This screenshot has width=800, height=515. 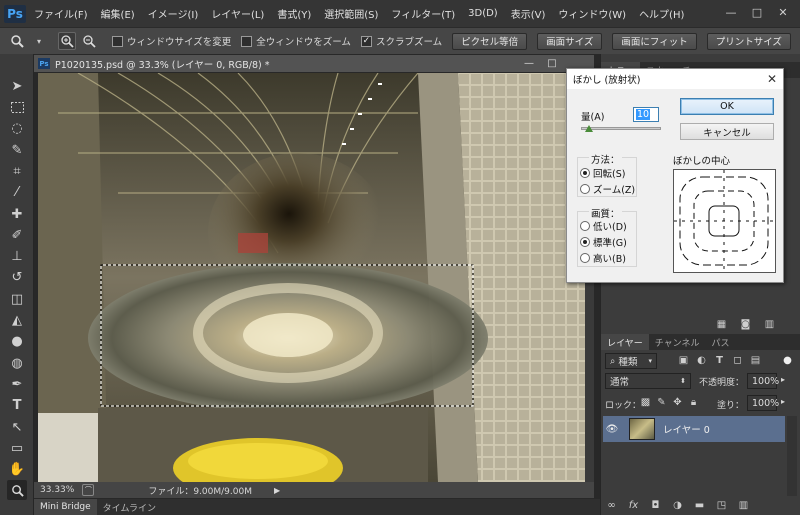 I want to click on ok-button: OK, so click(x=727, y=106).